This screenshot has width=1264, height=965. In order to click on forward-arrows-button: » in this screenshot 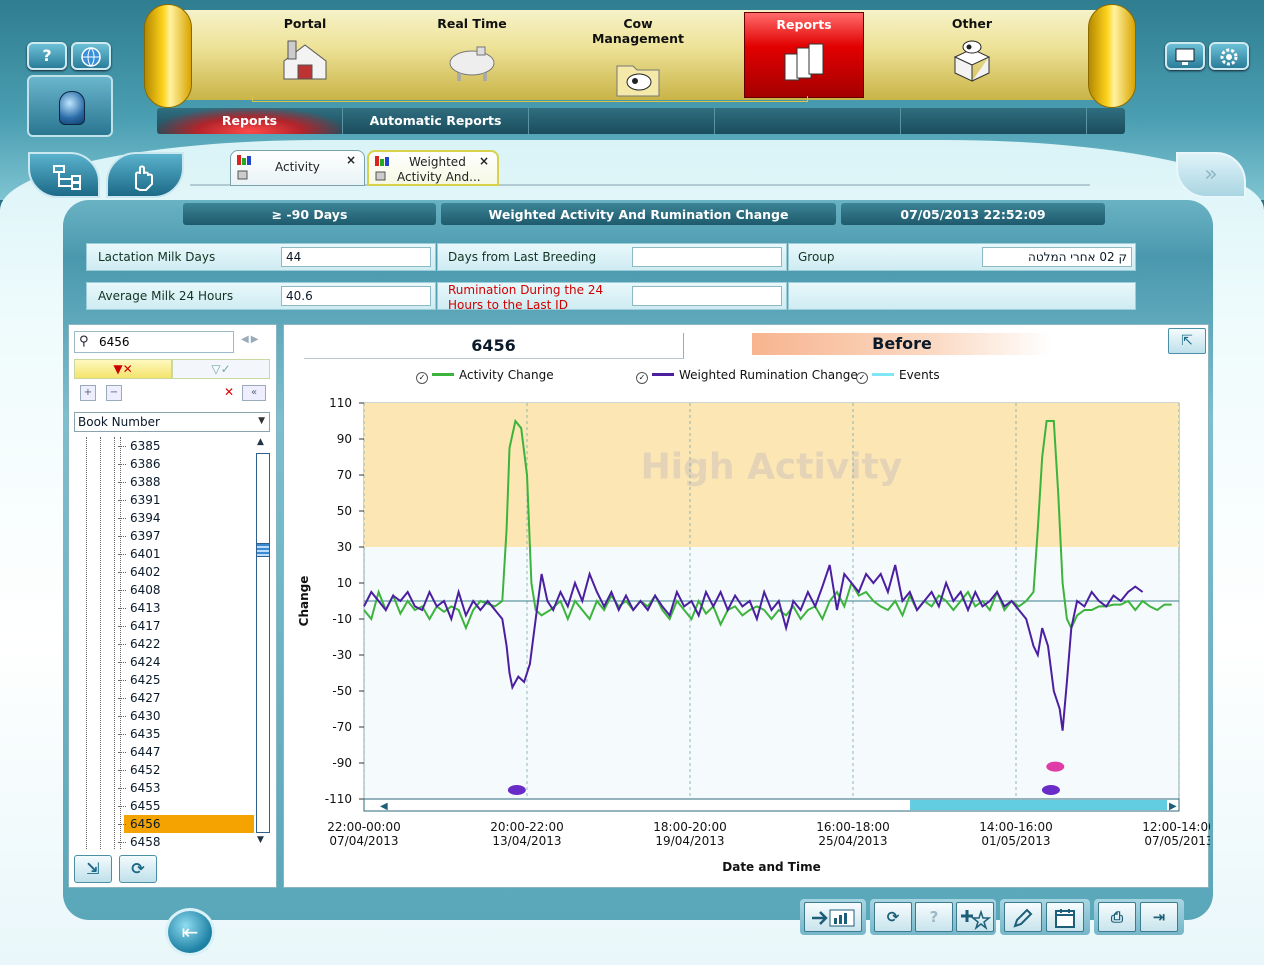, I will do `click(1211, 175)`.